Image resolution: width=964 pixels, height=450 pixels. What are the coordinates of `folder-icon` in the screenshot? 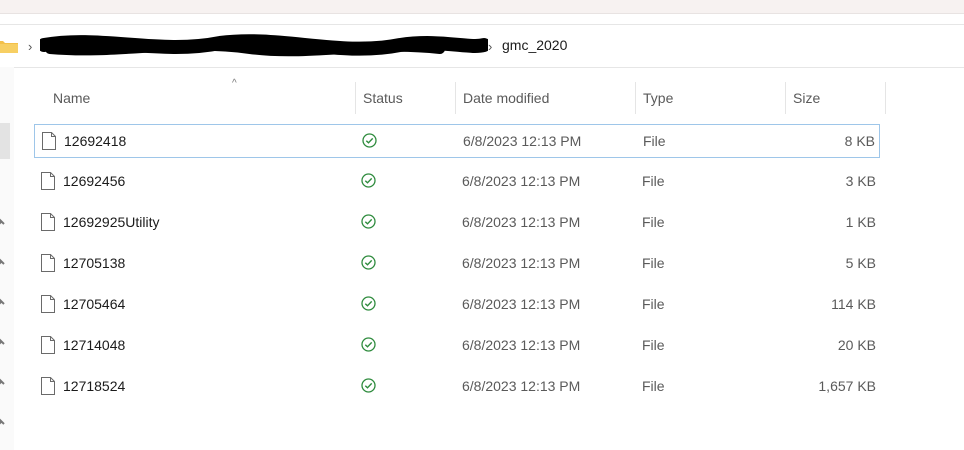 It's located at (9, 47).